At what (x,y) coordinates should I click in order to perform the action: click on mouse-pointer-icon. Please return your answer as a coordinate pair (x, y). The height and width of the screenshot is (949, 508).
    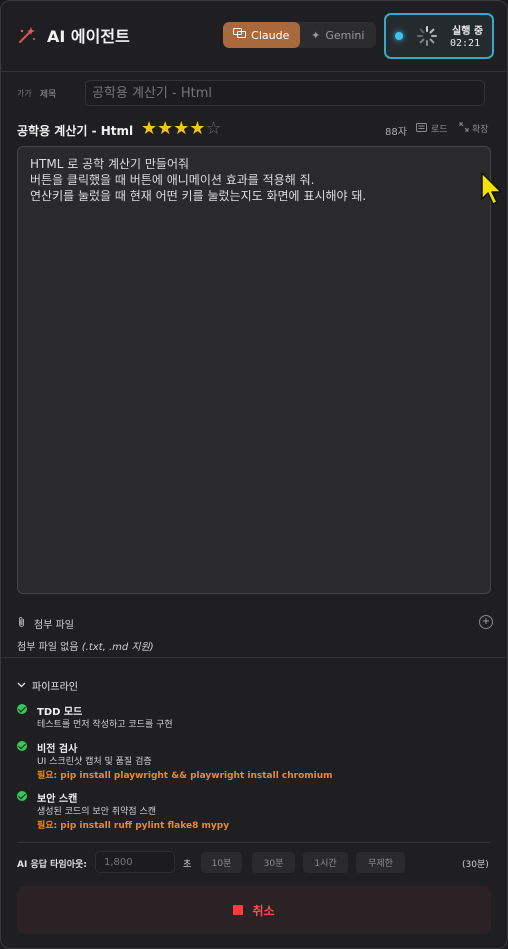
    Looking at the image, I should click on (491, 188).